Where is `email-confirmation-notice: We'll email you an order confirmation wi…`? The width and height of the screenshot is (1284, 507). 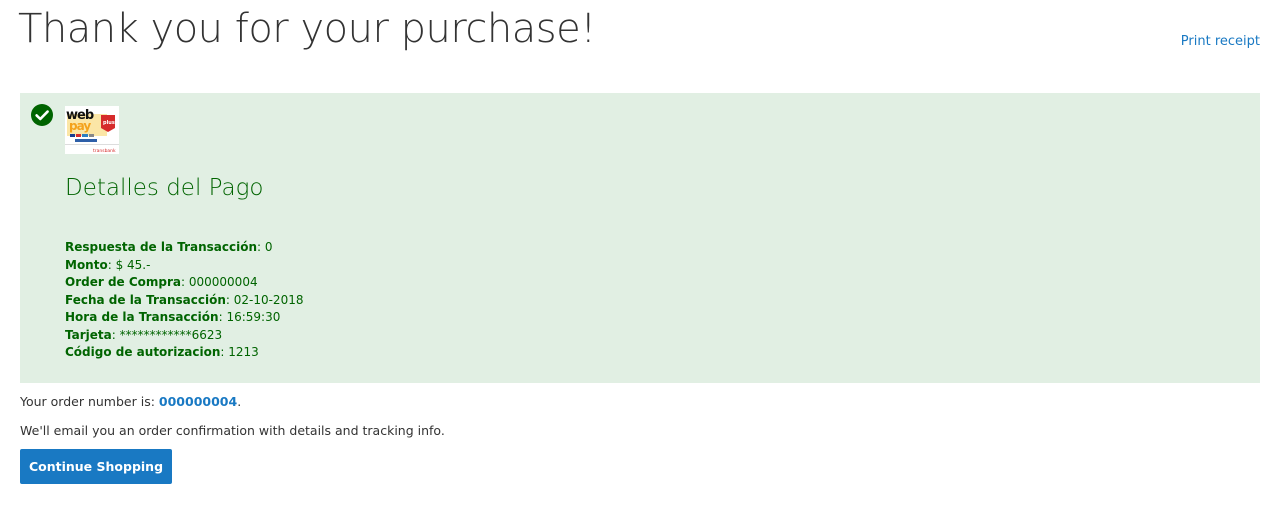
email-confirmation-notice: We'll email you an order confirmation wi… is located at coordinates (232, 430).